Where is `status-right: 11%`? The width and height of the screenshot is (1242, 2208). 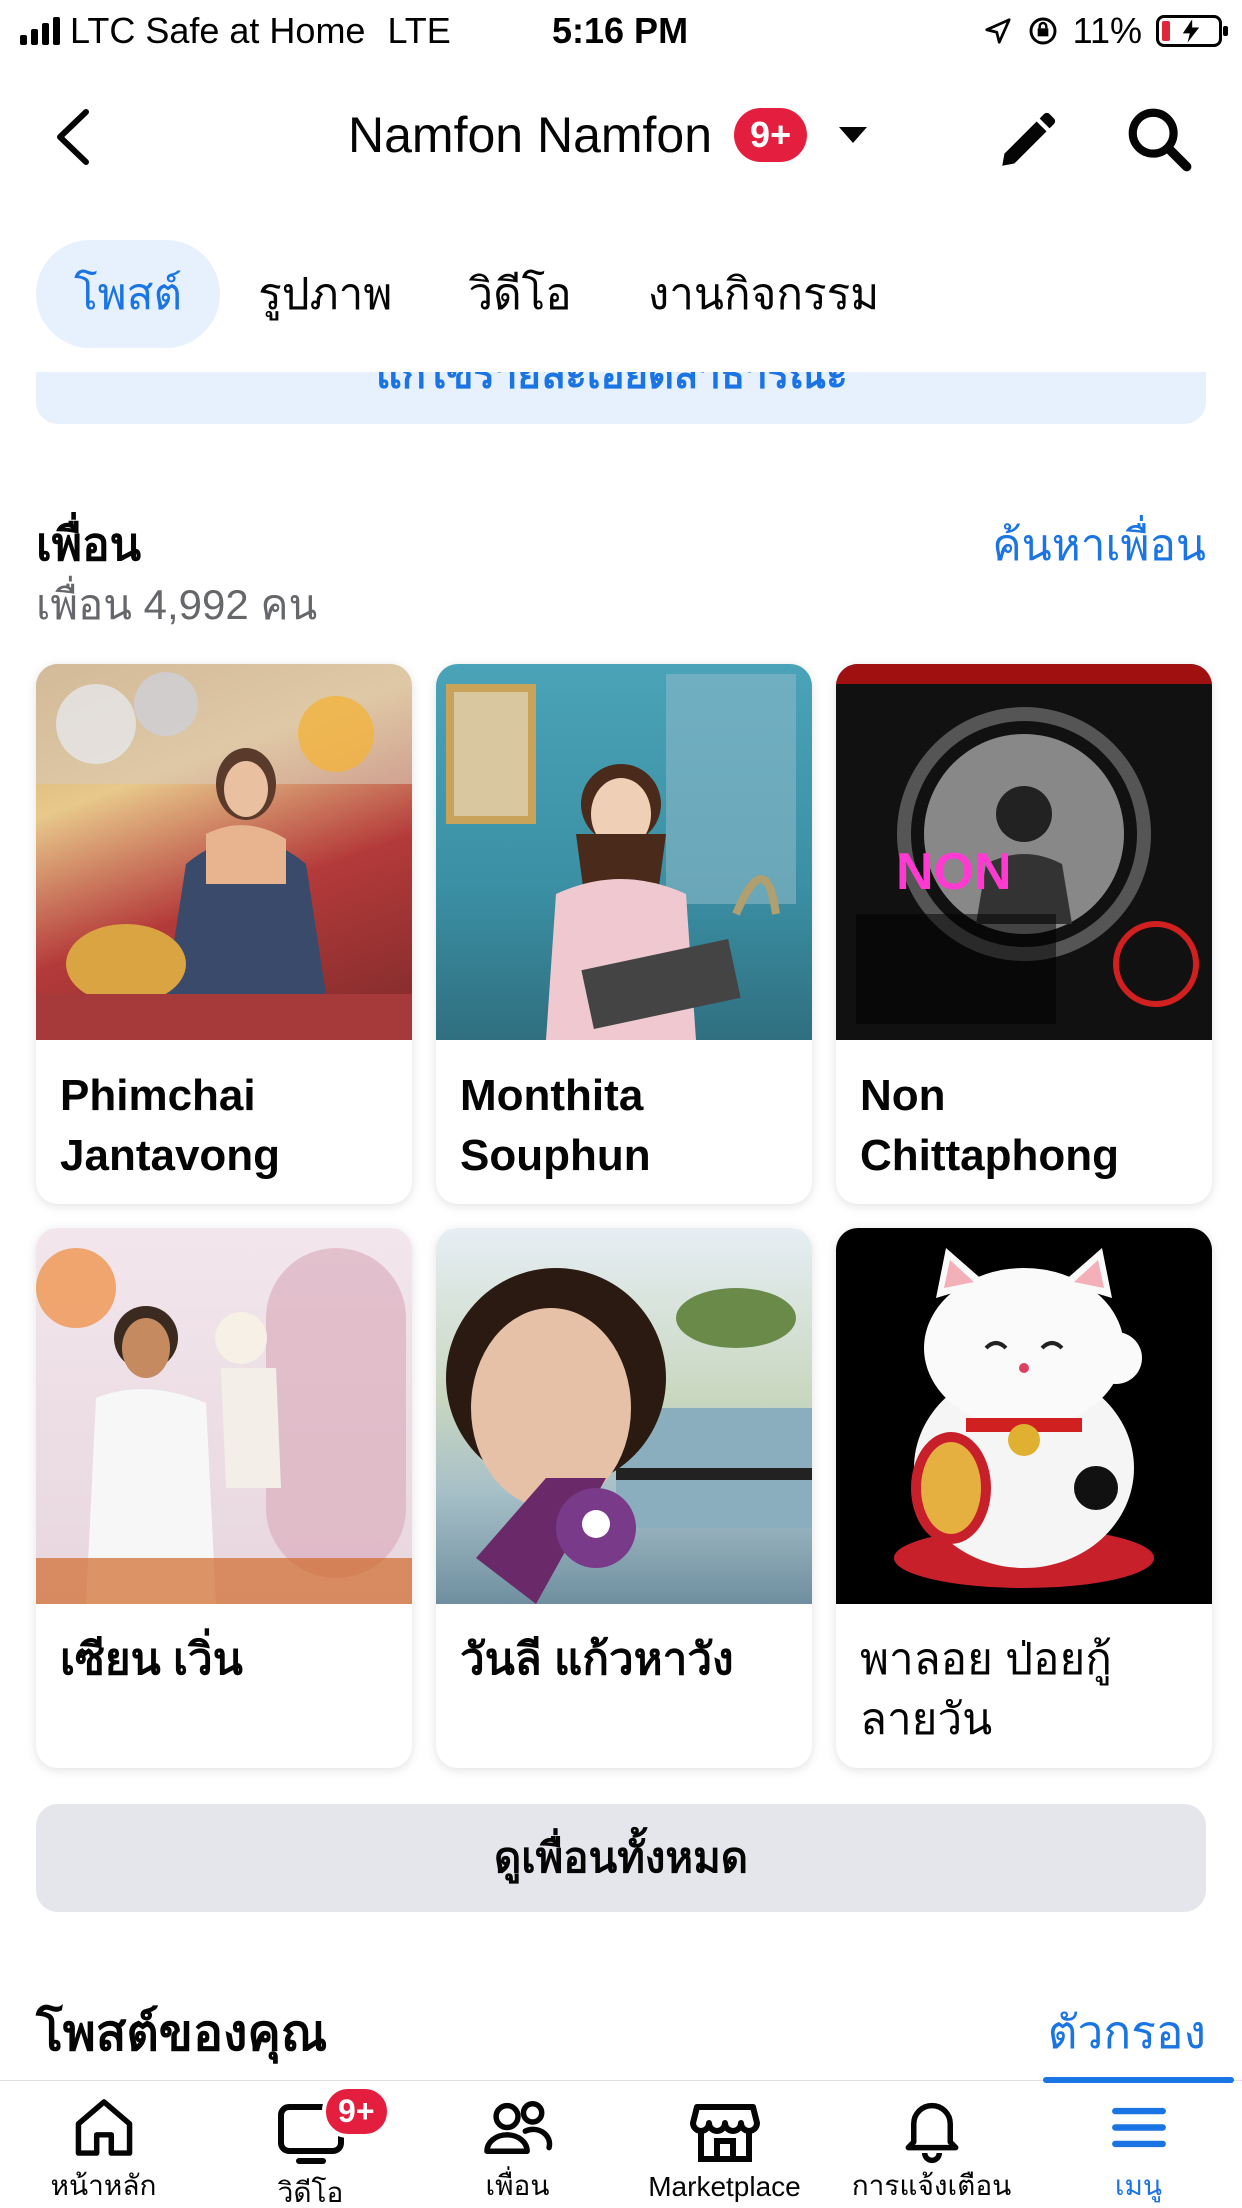
status-right: 11% is located at coordinates (1105, 31).